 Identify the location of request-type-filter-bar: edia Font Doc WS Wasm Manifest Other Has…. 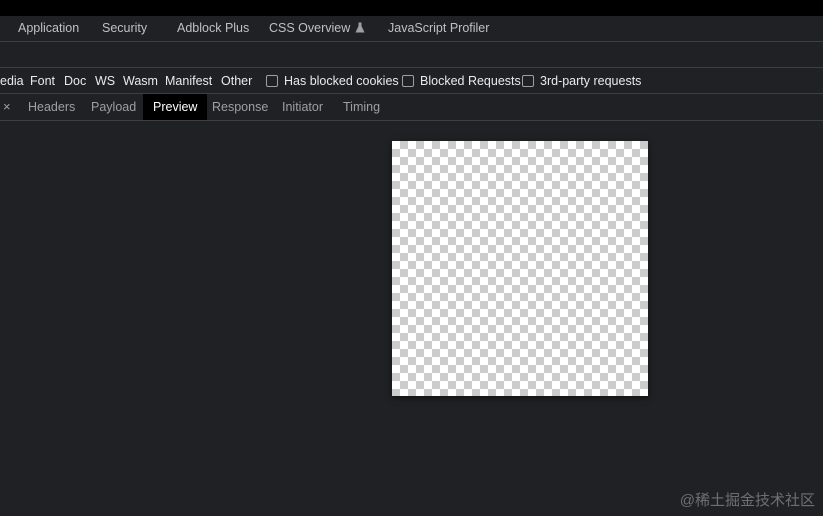
(411, 81).